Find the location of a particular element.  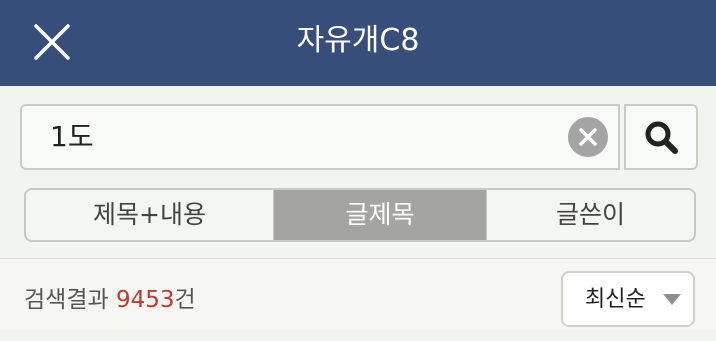

tab-post-title: 글제목 is located at coordinates (380, 215).